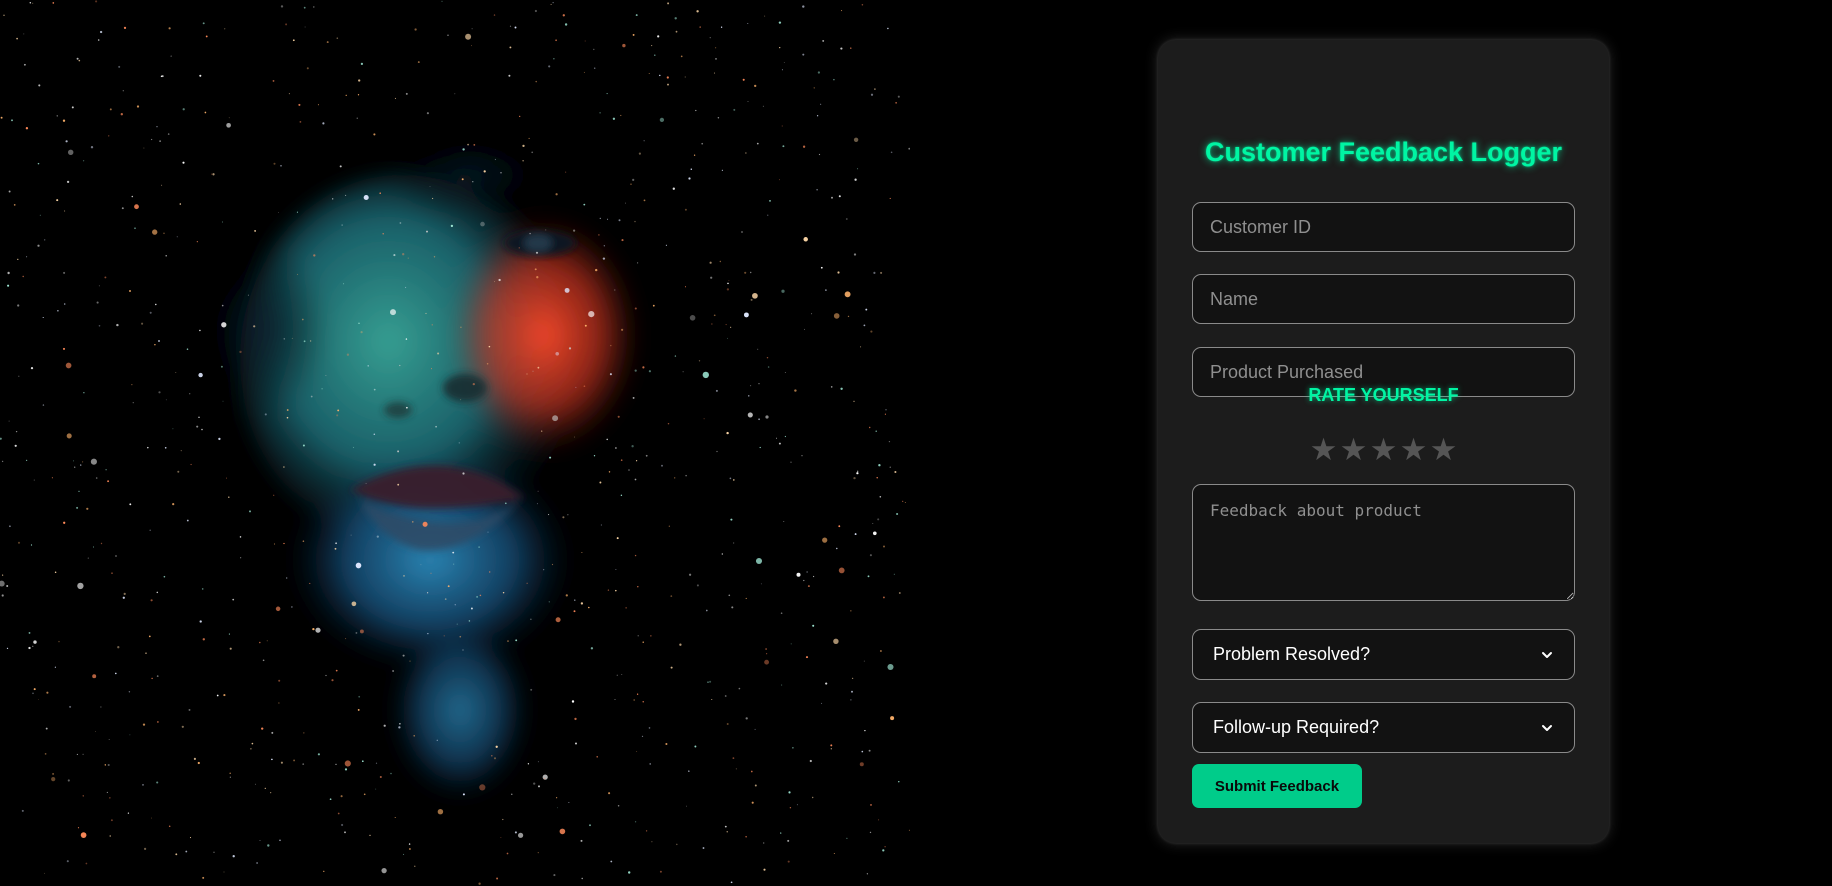  What do you see at coordinates (1383, 395) in the screenshot?
I see `rate-yourself-label: RATE YOURSELF` at bounding box center [1383, 395].